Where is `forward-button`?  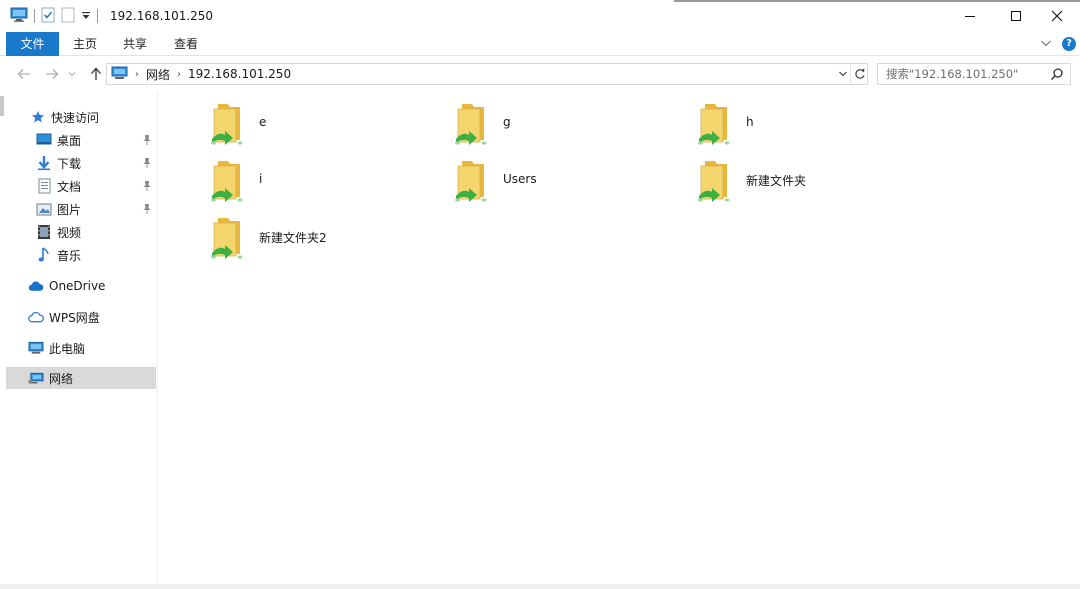
forward-button is located at coordinates (52, 74).